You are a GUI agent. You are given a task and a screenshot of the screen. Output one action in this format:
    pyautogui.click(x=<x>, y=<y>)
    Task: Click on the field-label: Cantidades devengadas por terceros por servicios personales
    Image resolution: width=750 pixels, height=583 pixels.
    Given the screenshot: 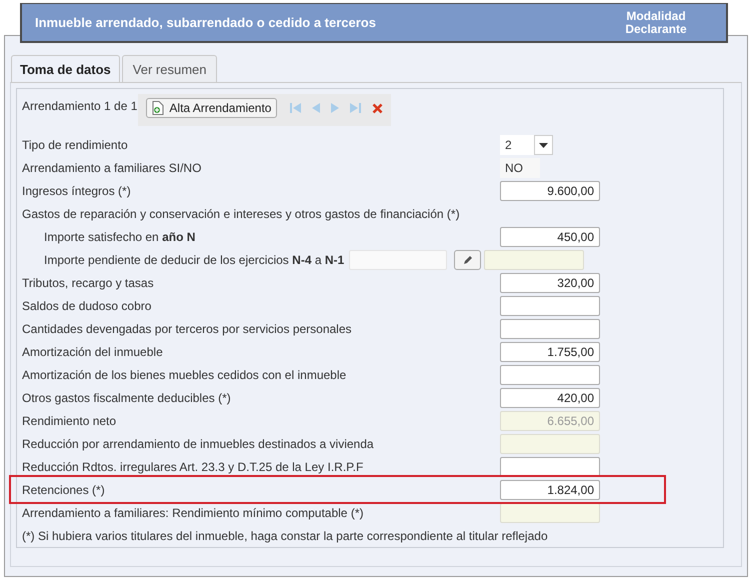 What is the action you would take?
    pyautogui.click(x=187, y=329)
    